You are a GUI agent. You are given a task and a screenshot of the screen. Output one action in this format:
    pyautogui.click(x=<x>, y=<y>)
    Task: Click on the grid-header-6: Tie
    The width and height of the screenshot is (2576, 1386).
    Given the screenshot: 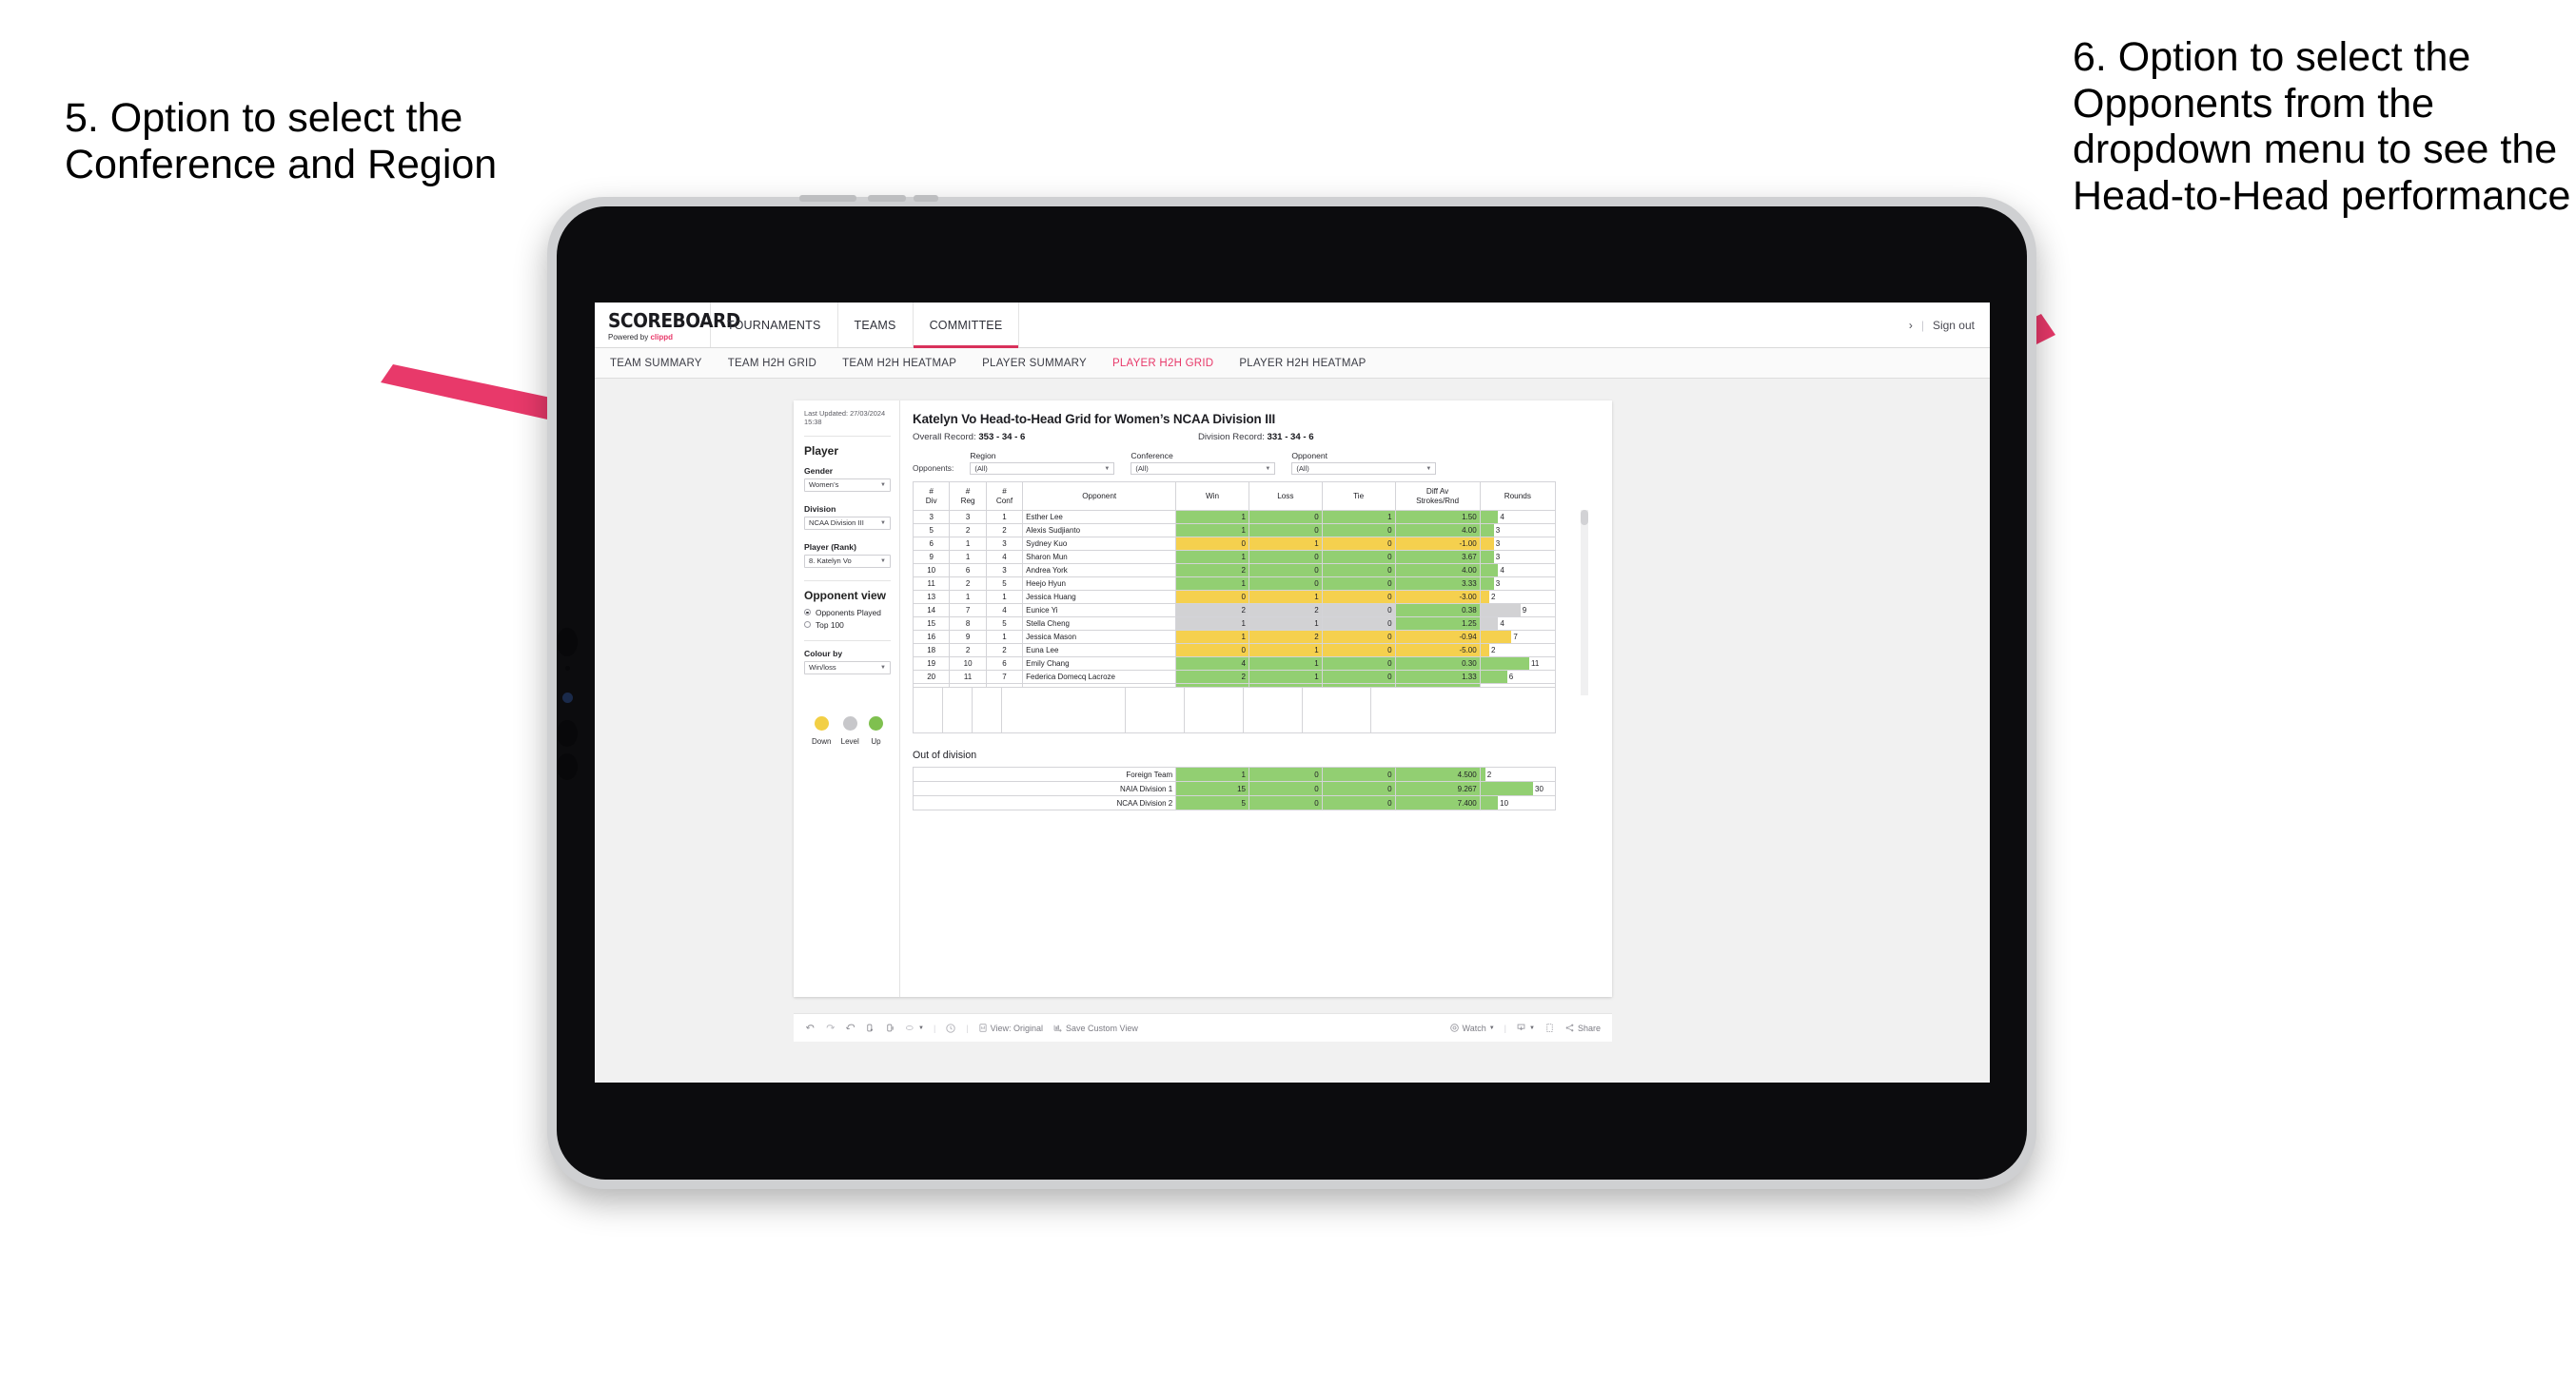 What is the action you would take?
    pyautogui.click(x=1358, y=496)
    